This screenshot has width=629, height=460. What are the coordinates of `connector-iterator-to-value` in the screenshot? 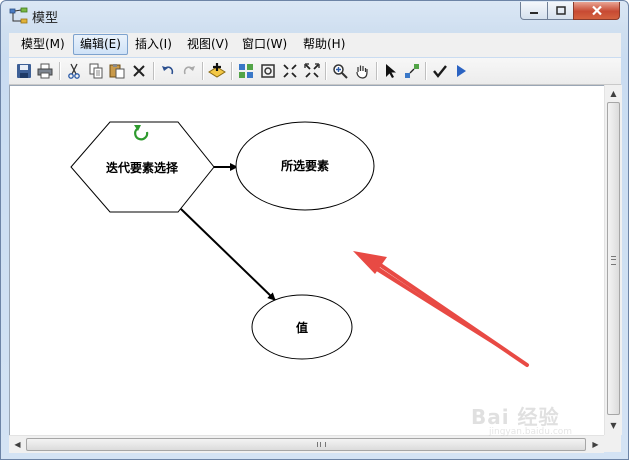 It's located at (228, 254).